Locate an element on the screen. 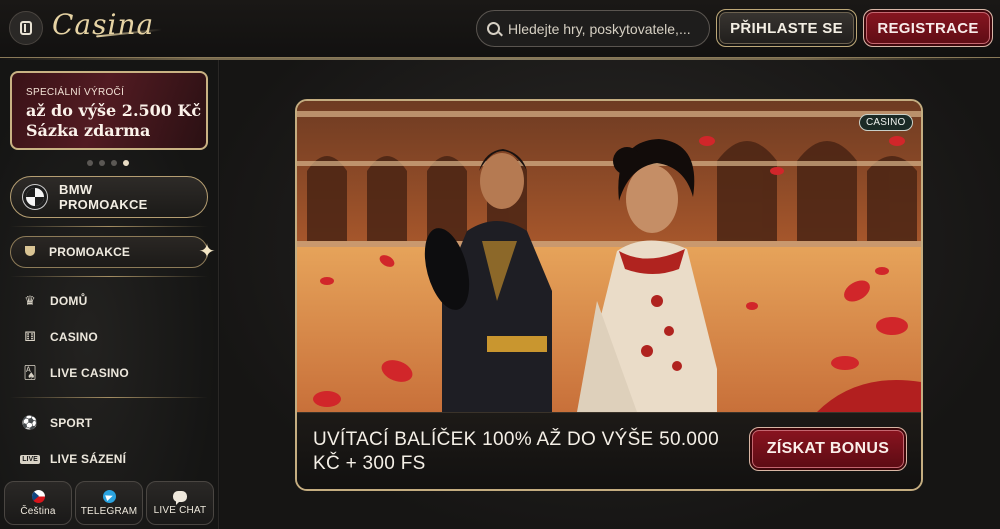 This screenshot has height=529, width=1000. sidebar-item-label: PROMOAKCE is located at coordinates (90, 252).